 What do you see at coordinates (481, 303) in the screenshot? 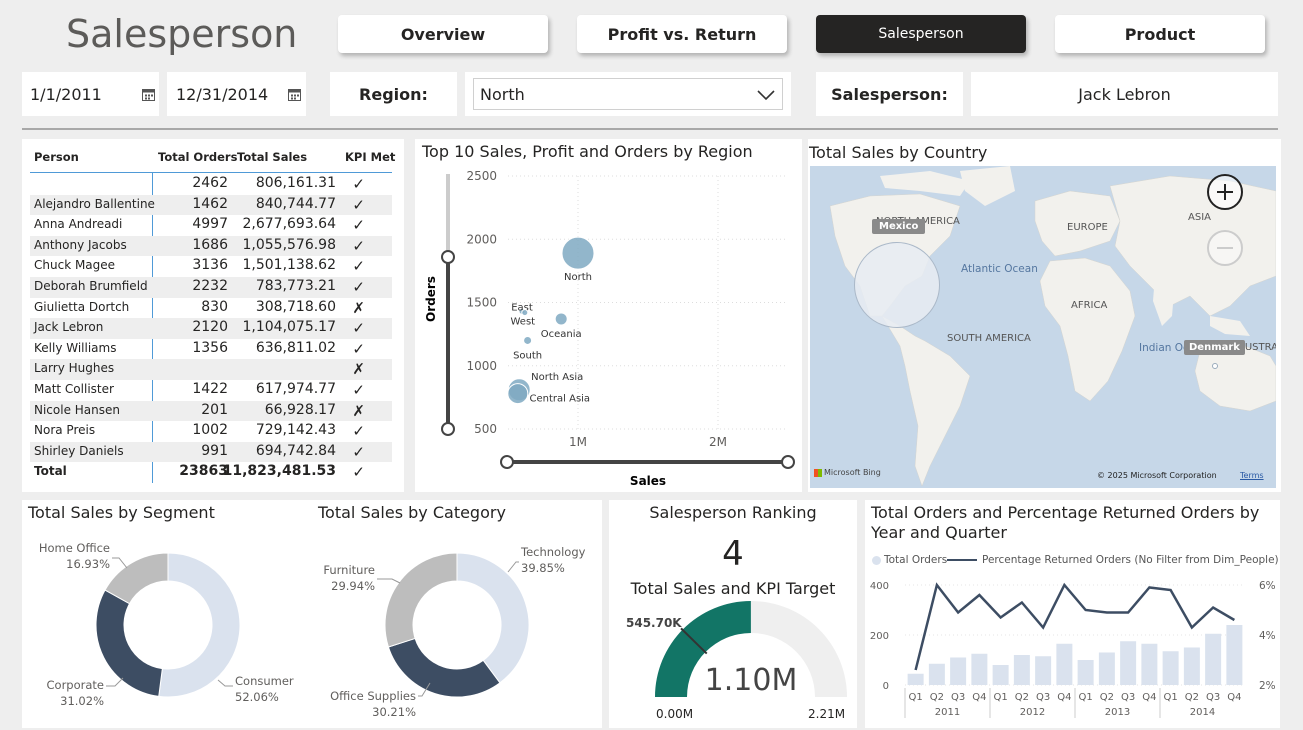
I see `y-tick-label: 1500` at bounding box center [481, 303].